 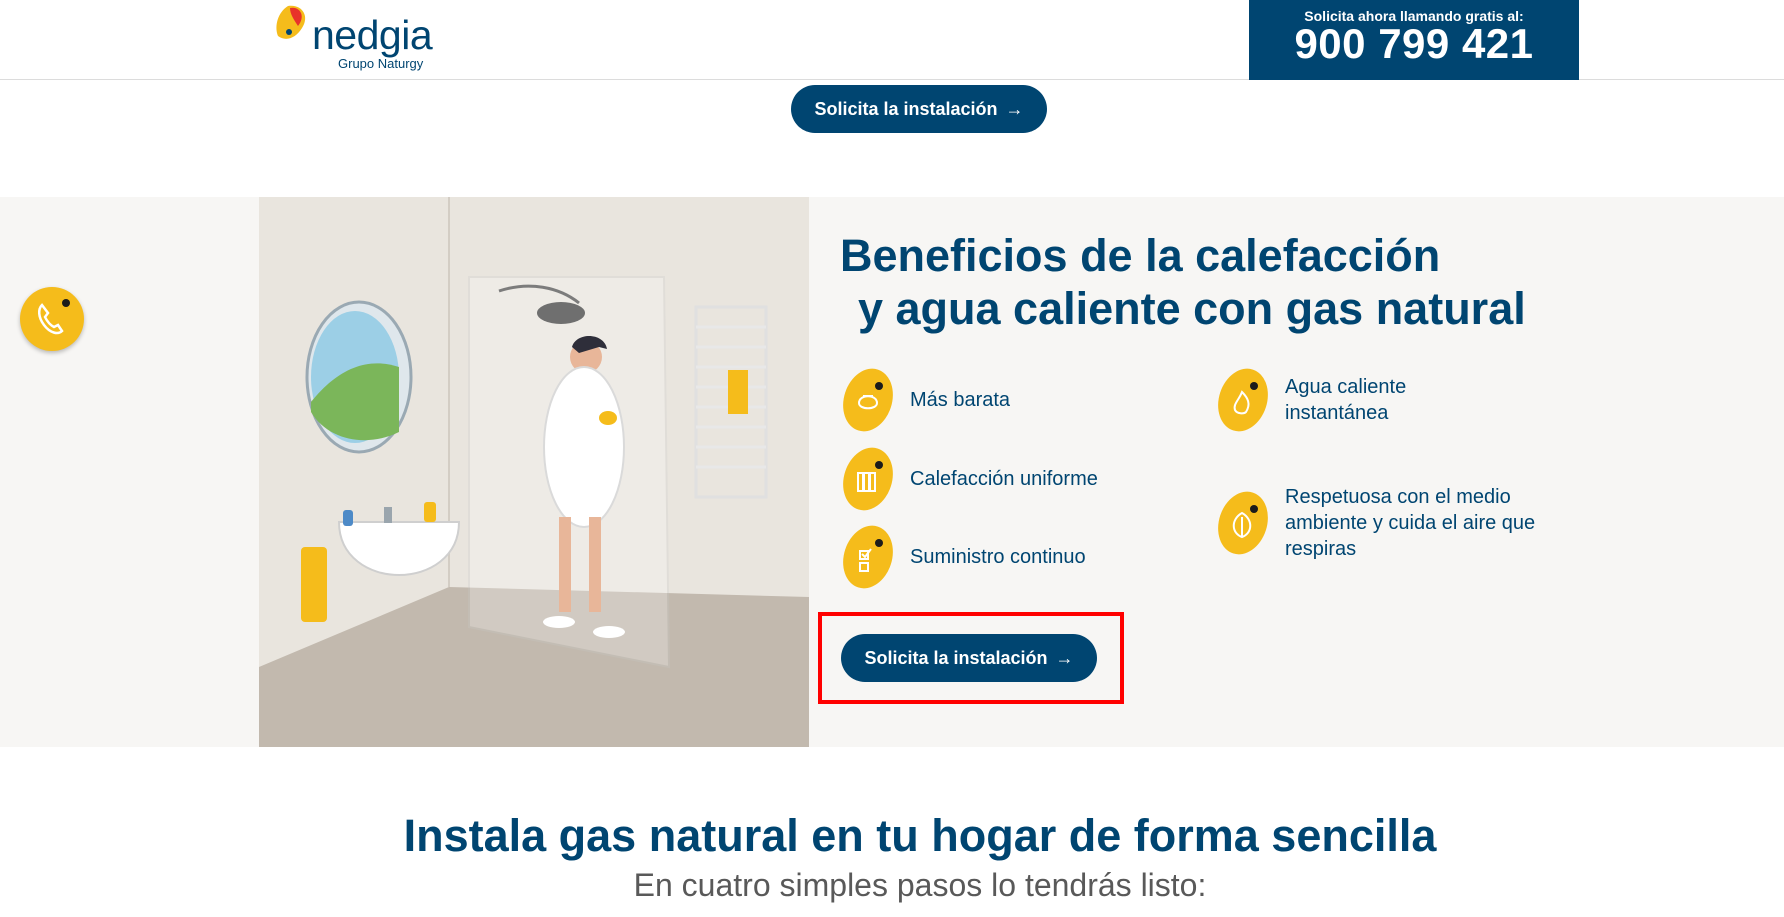 What do you see at coordinates (1192, 308) in the screenshot?
I see `benefits-title-line2: y agua caliente con gas natural` at bounding box center [1192, 308].